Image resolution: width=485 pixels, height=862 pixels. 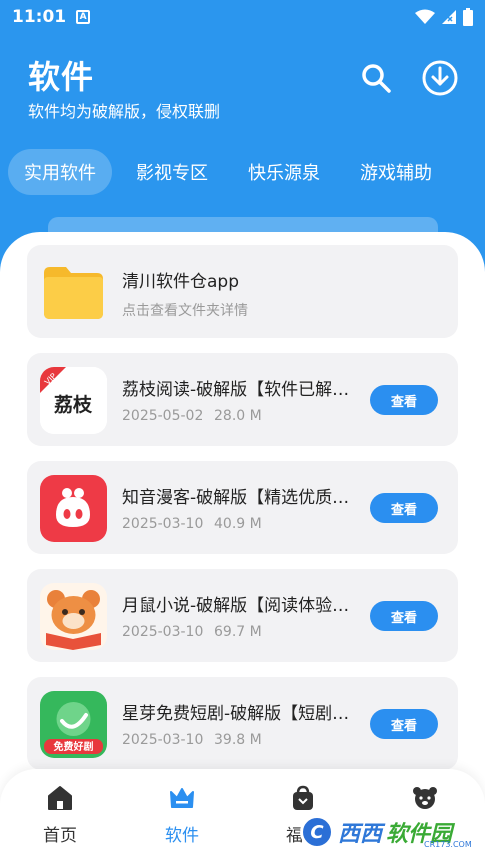 What do you see at coordinates (180, 282) in the screenshot?
I see `folder-title: 清川软件仓app` at bounding box center [180, 282].